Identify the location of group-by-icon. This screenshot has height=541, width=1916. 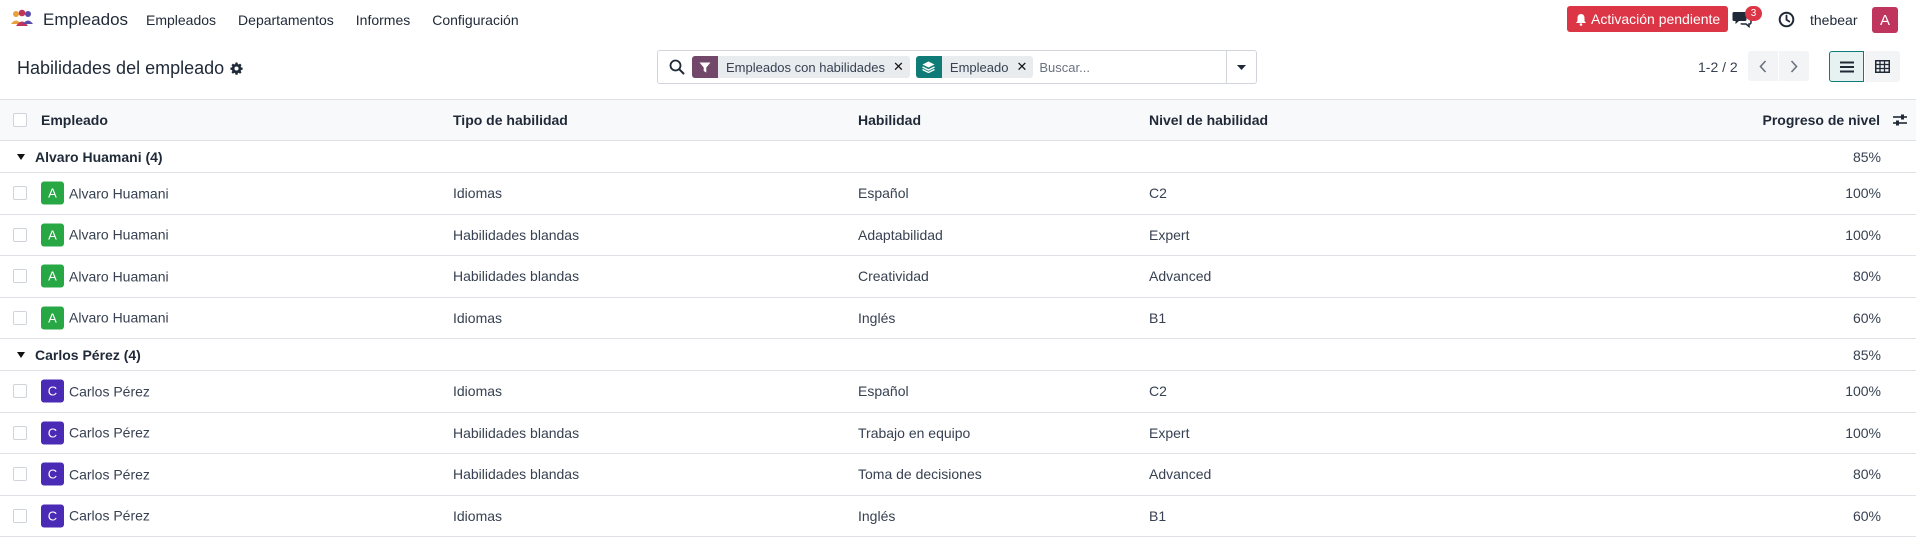
(928, 67).